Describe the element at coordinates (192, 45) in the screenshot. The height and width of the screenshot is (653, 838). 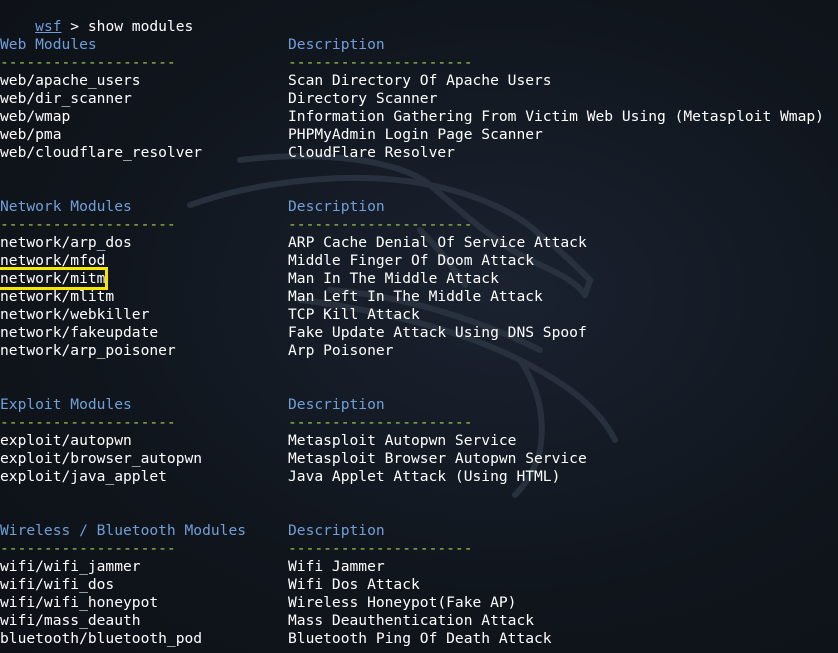
I see `section-header: Web Modules Description` at that location.